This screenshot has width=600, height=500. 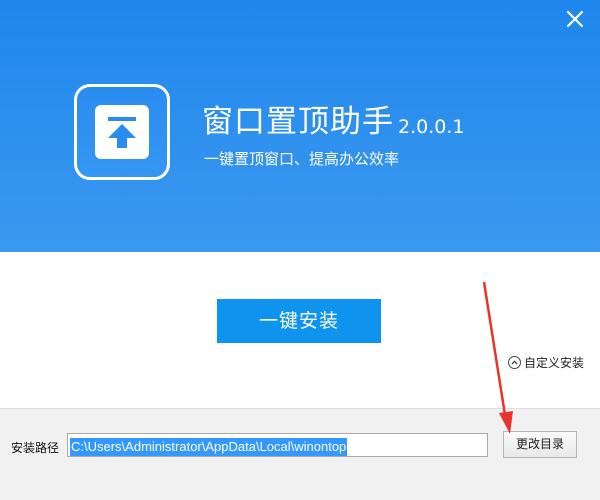 What do you see at coordinates (299, 321) in the screenshot?
I see `one-click-install-button: 一键安装` at bounding box center [299, 321].